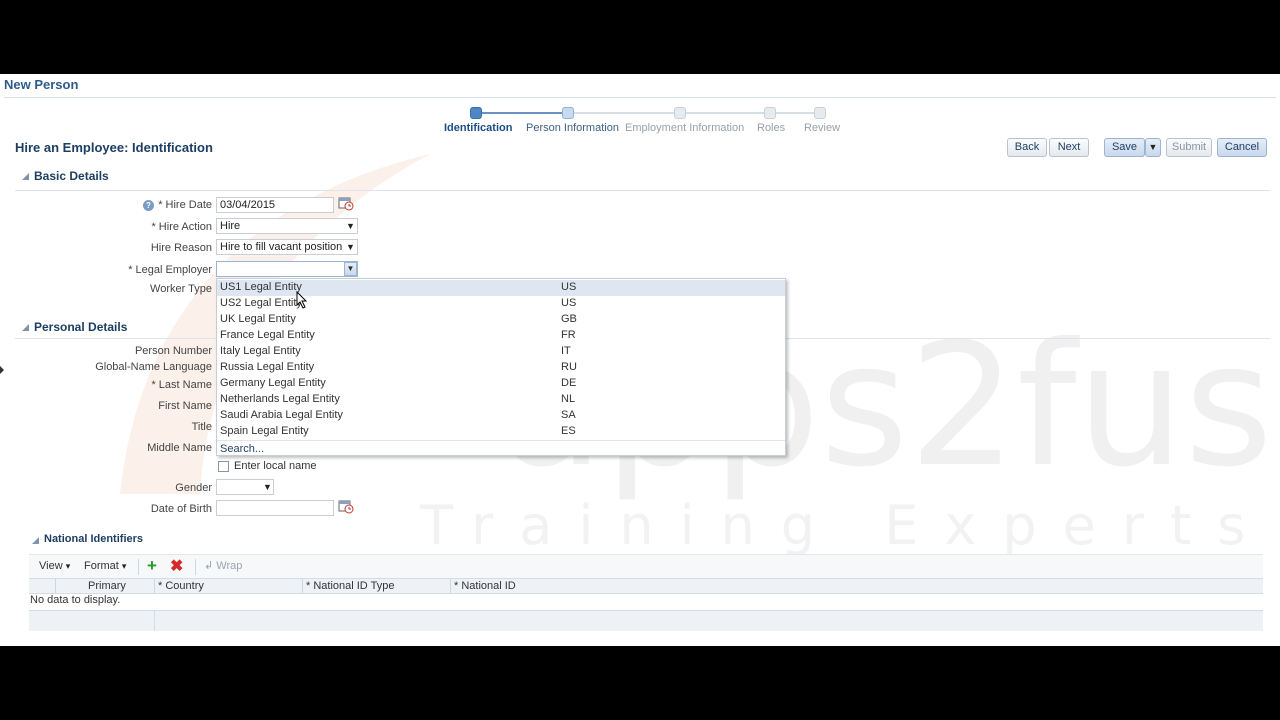 The image size is (1280, 720). What do you see at coordinates (302, 300) in the screenshot?
I see `mouse-cursor-icon` at bounding box center [302, 300].